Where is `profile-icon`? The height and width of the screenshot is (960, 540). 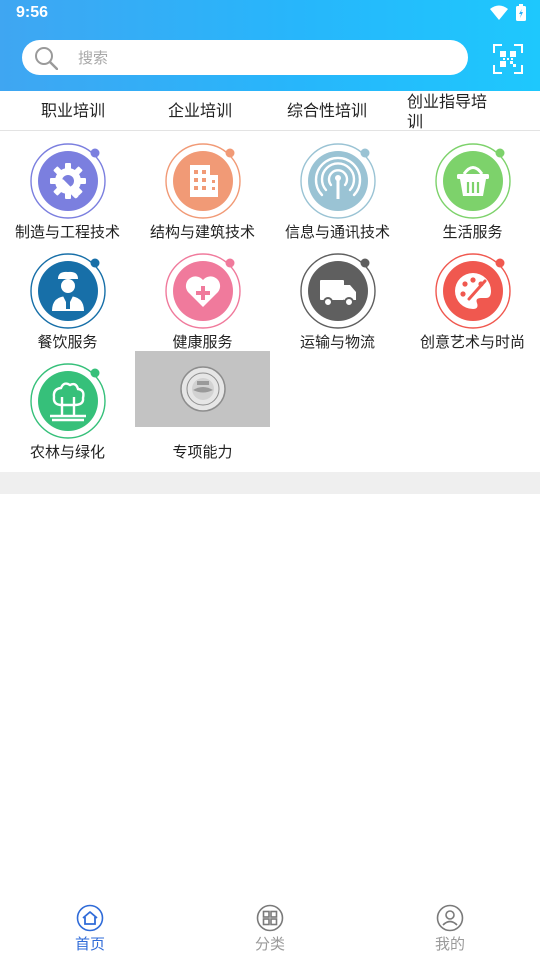
profile-icon is located at coordinates (450, 918).